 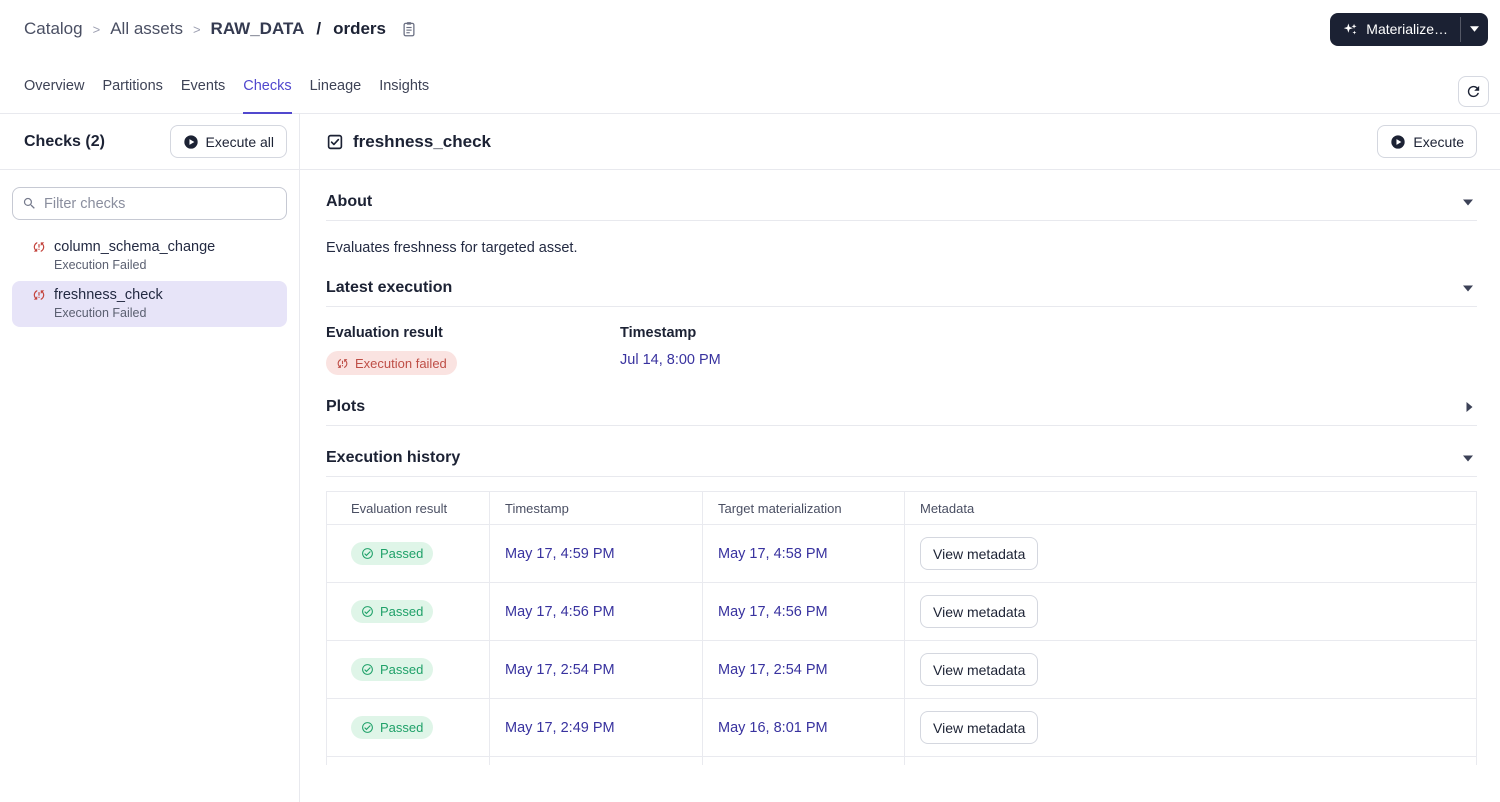 What do you see at coordinates (1438, 141) in the screenshot?
I see `execute-label: Execute` at bounding box center [1438, 141].